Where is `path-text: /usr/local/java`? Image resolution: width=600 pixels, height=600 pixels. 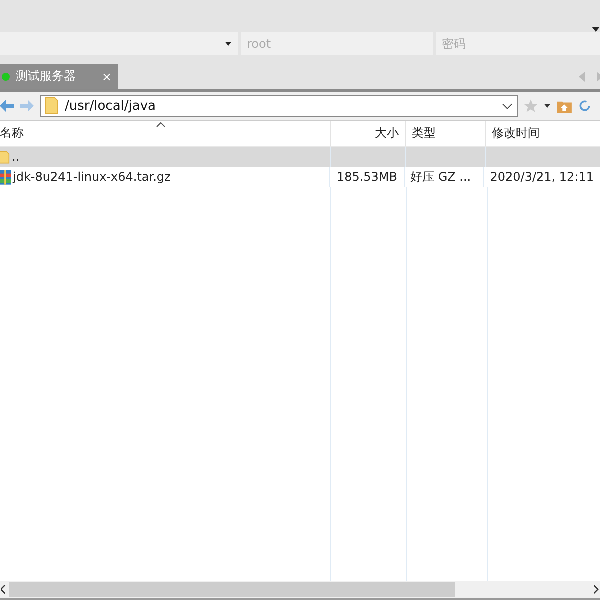 path-text: /usr/local/java is located at coordinates (111, 106).